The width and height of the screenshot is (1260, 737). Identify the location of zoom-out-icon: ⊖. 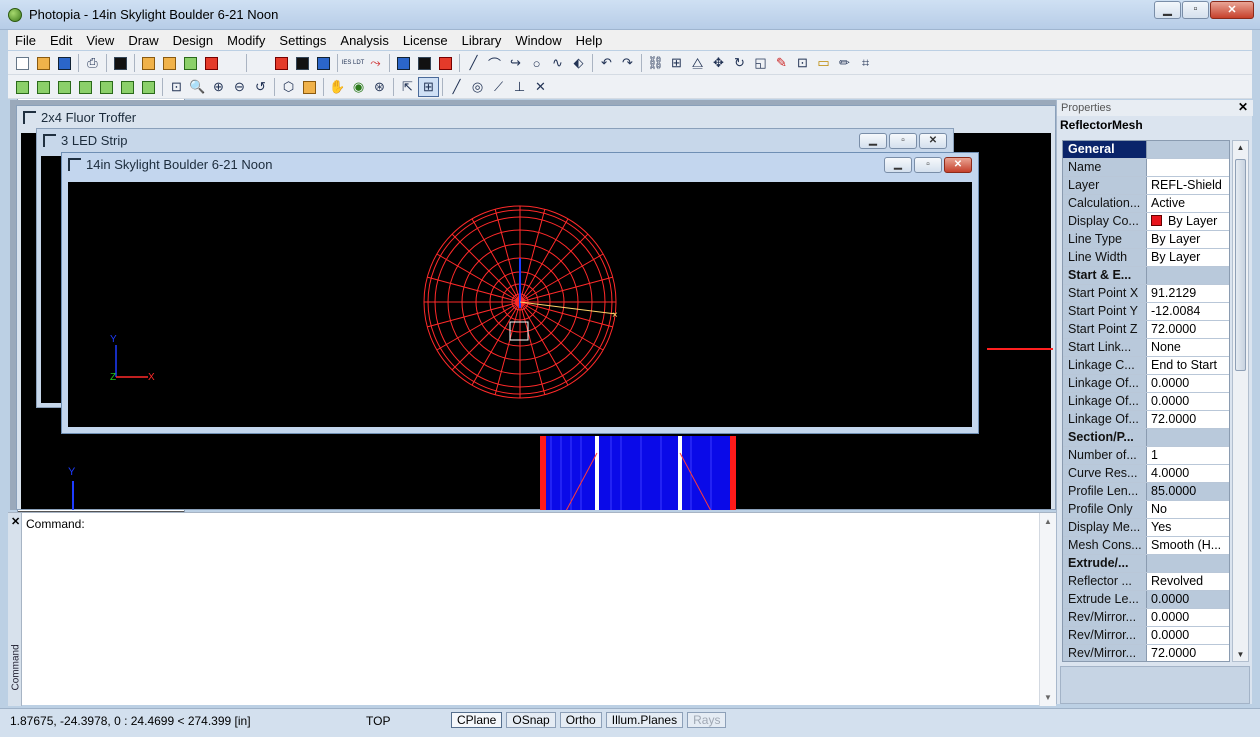
(239, 87).